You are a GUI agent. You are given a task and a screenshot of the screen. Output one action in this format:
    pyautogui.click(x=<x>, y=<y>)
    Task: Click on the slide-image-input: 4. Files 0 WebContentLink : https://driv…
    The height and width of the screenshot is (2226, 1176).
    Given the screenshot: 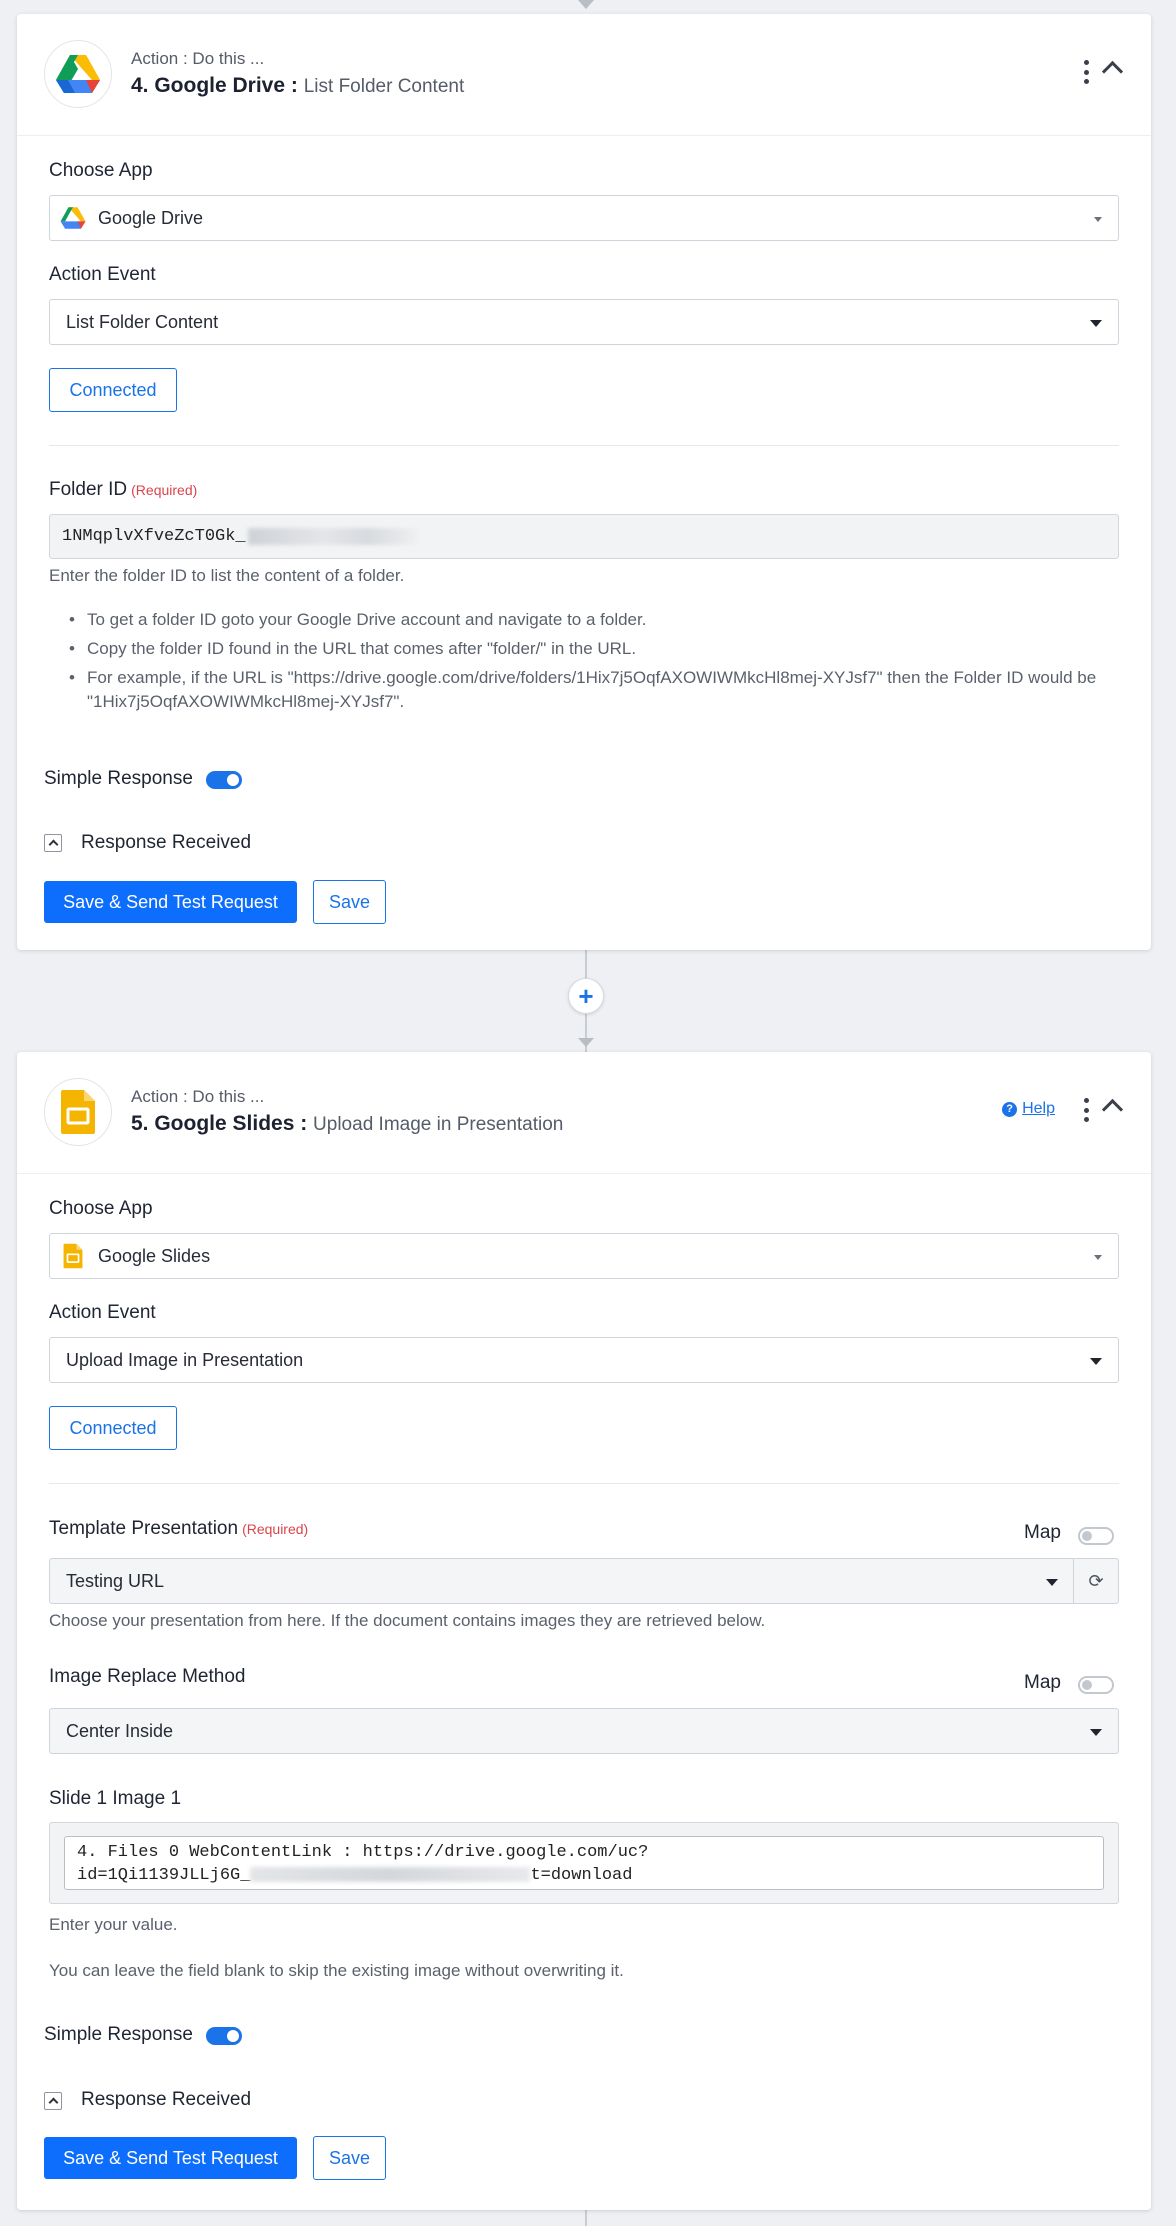 What is the action you would take?
    pyautogui.click(x=584, y=1863)
    